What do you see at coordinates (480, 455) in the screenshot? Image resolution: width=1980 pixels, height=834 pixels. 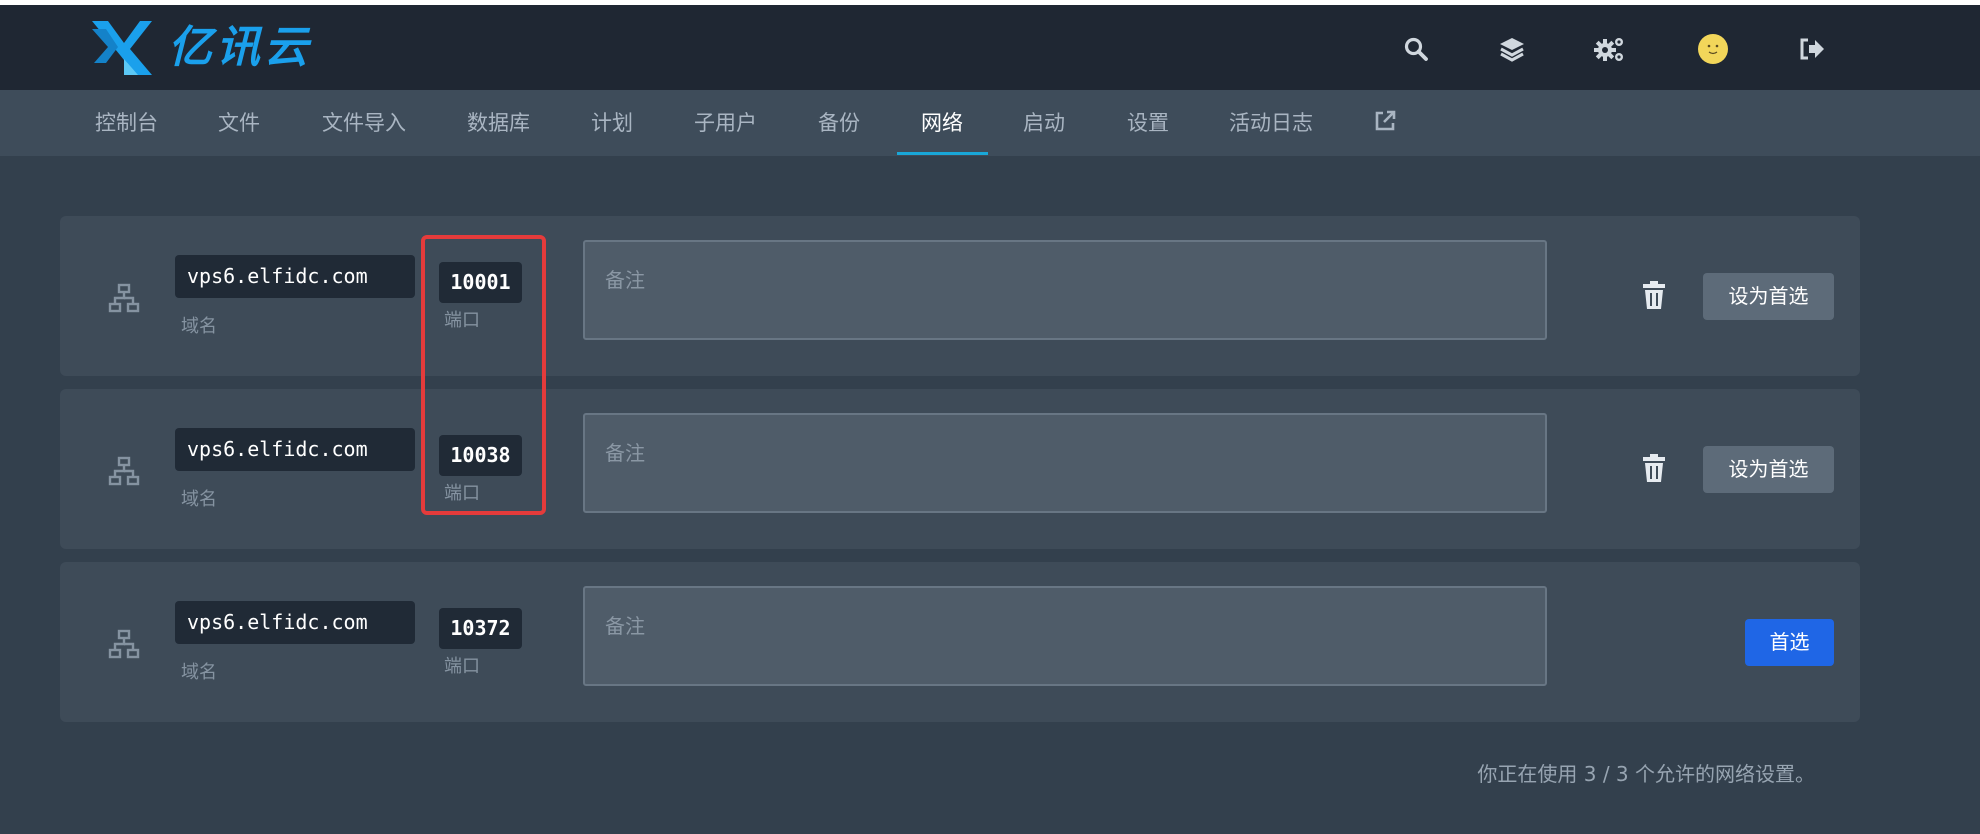 I see `port-value: 10038` at bounding box center [480, 455].